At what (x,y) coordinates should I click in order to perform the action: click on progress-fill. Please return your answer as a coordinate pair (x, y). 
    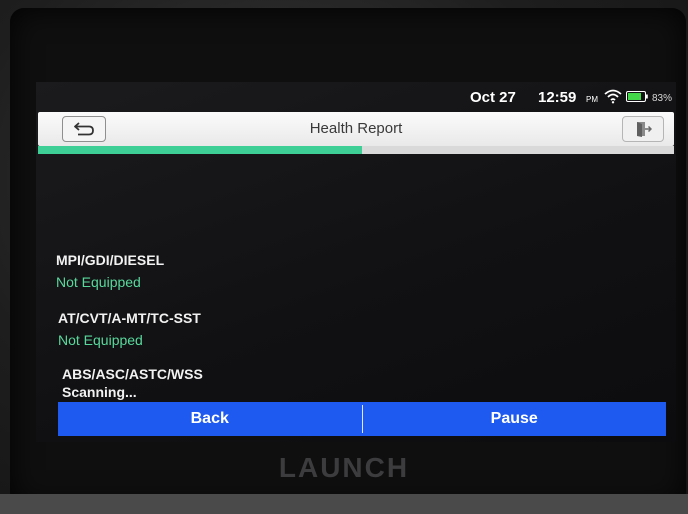
    Looking at the image, I should click on (200, 150).